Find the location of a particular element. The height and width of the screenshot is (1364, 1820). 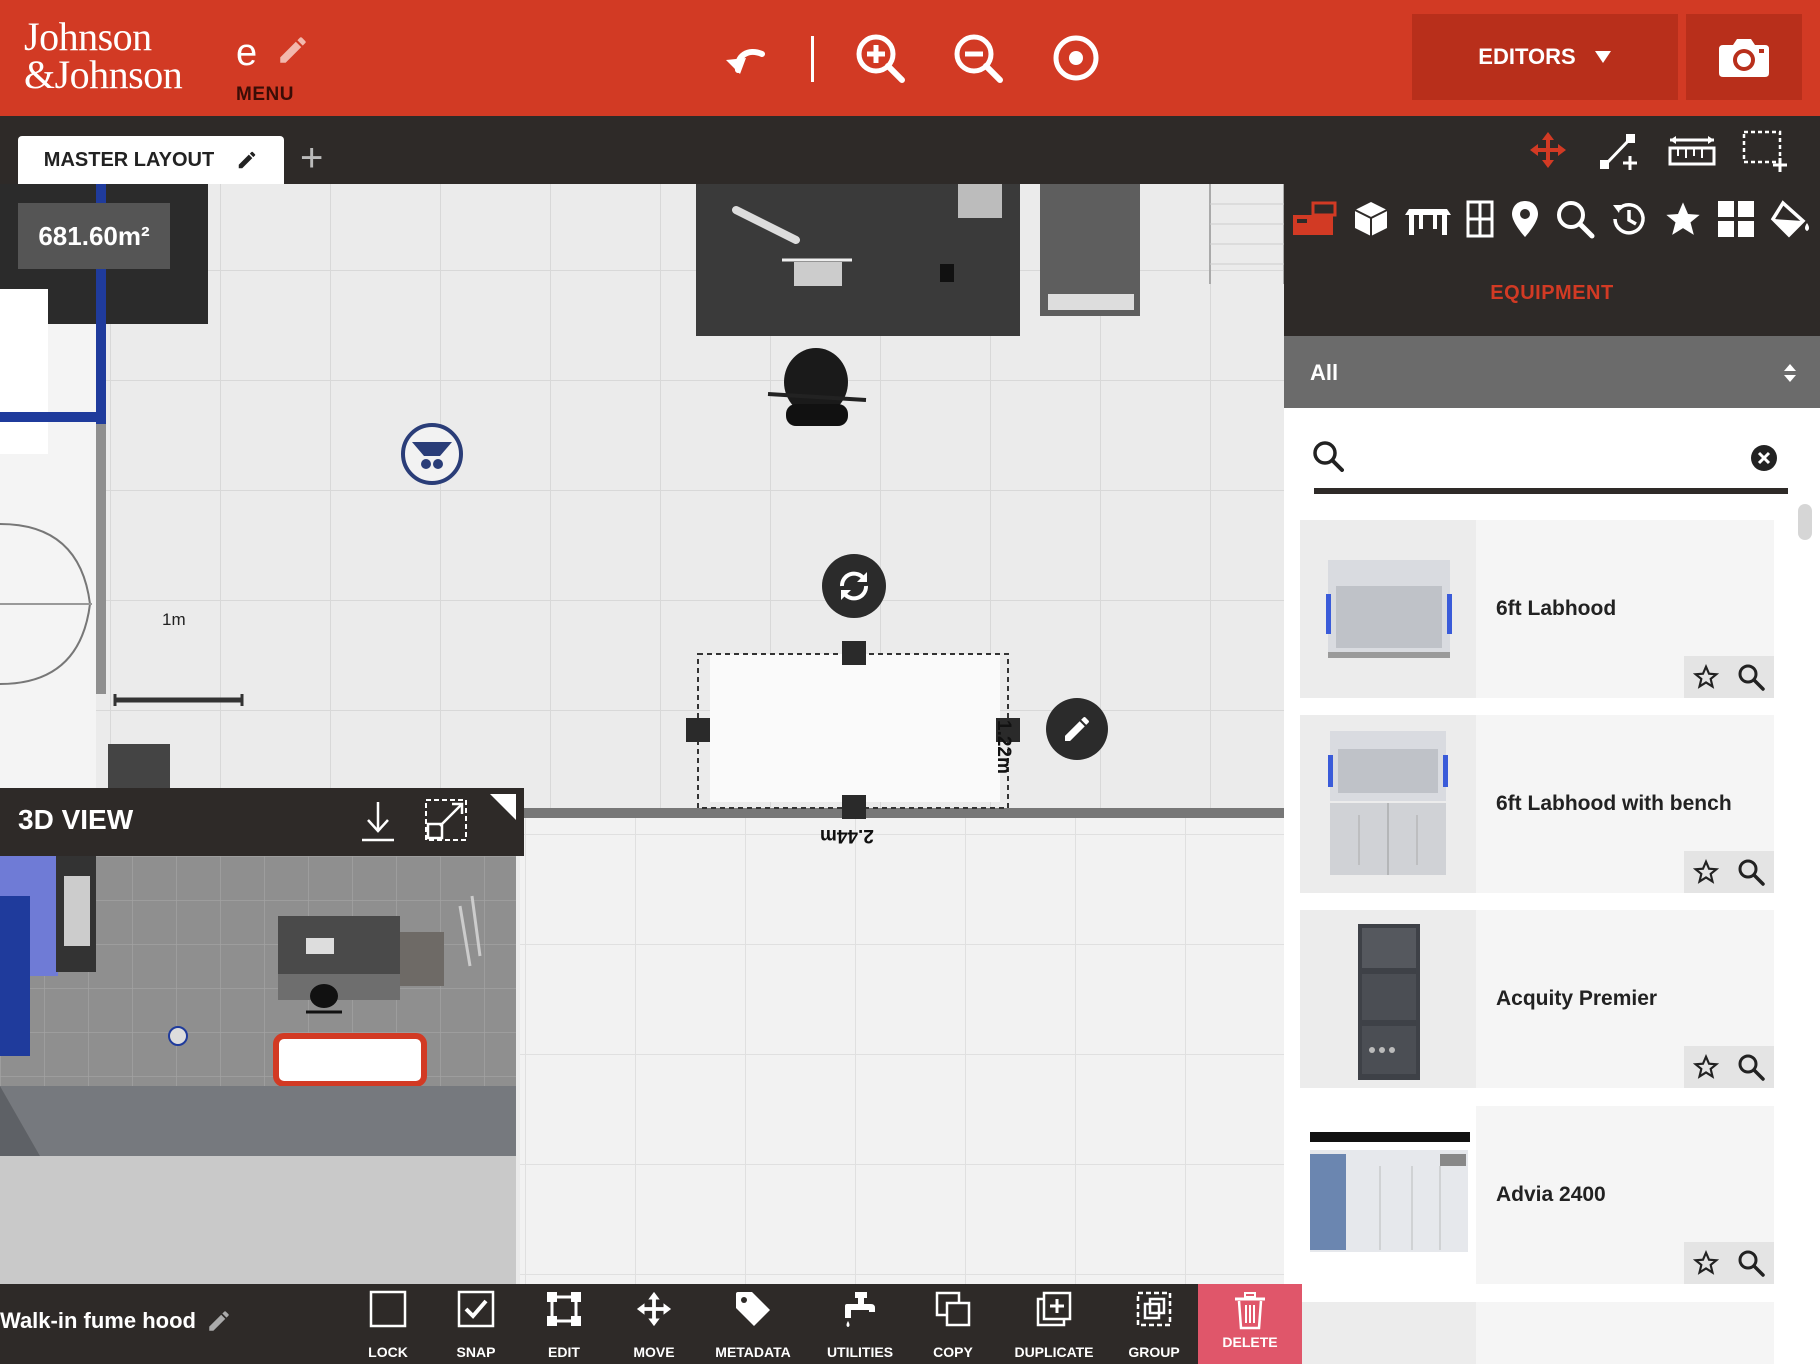

grid-icon is located at coordinates (1736, 219).